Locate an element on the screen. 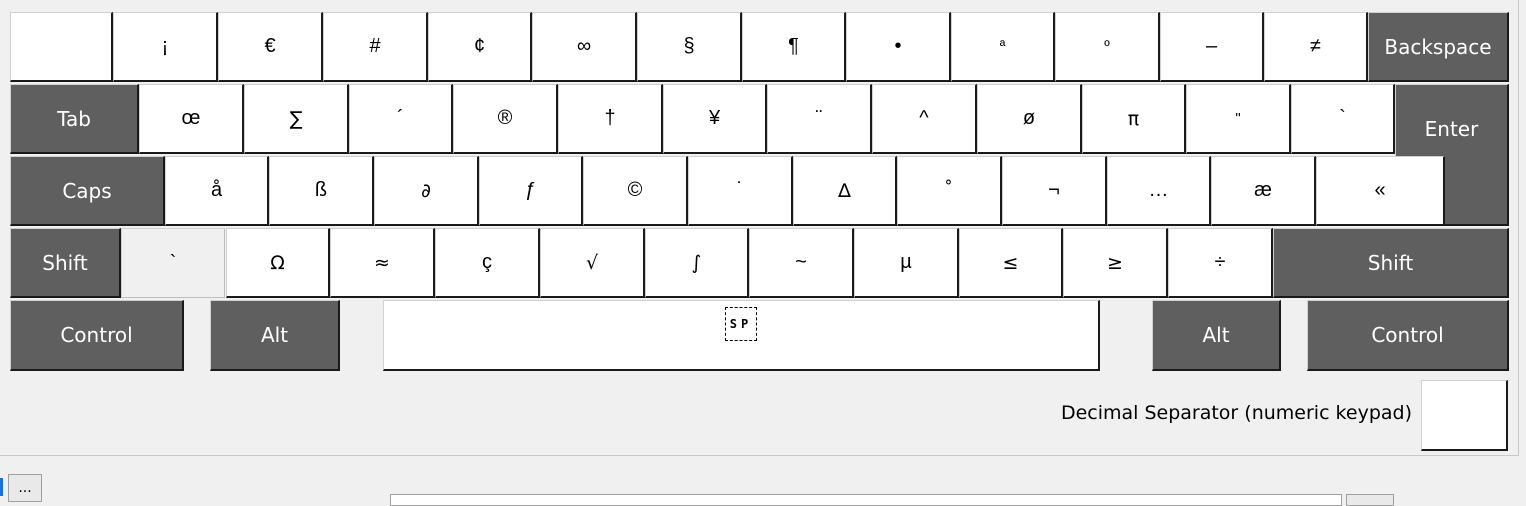 The width and height of the screenshot is (1526, 506). key-cent: ¢ is located at coordinates (480, 47).